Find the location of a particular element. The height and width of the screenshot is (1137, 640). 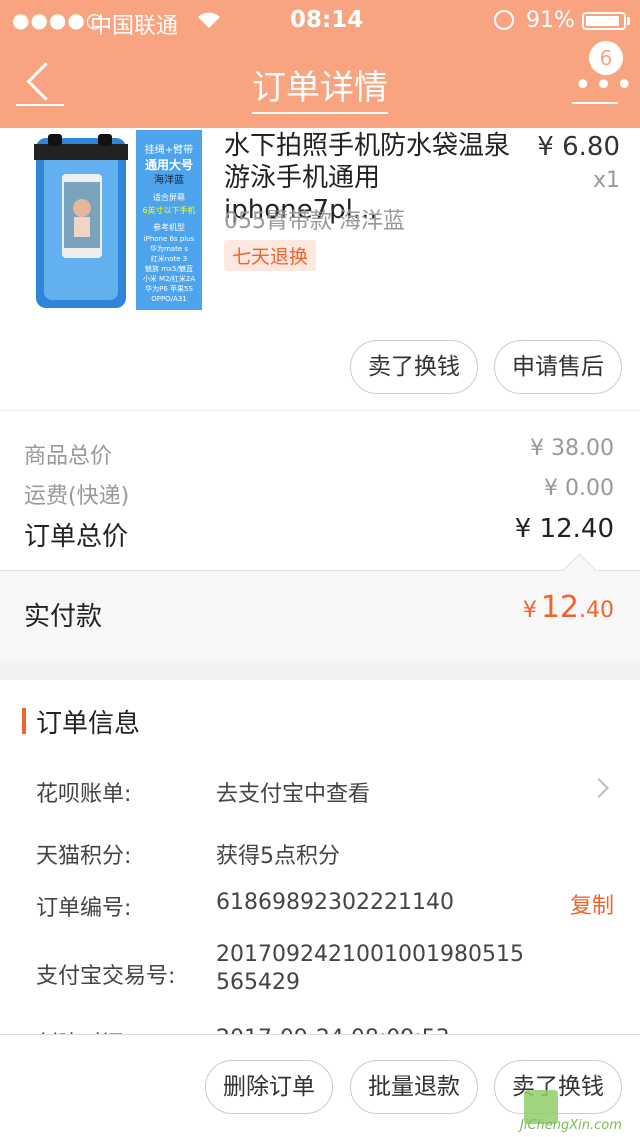

section-accent-bar is located at coordinates (24, 721).